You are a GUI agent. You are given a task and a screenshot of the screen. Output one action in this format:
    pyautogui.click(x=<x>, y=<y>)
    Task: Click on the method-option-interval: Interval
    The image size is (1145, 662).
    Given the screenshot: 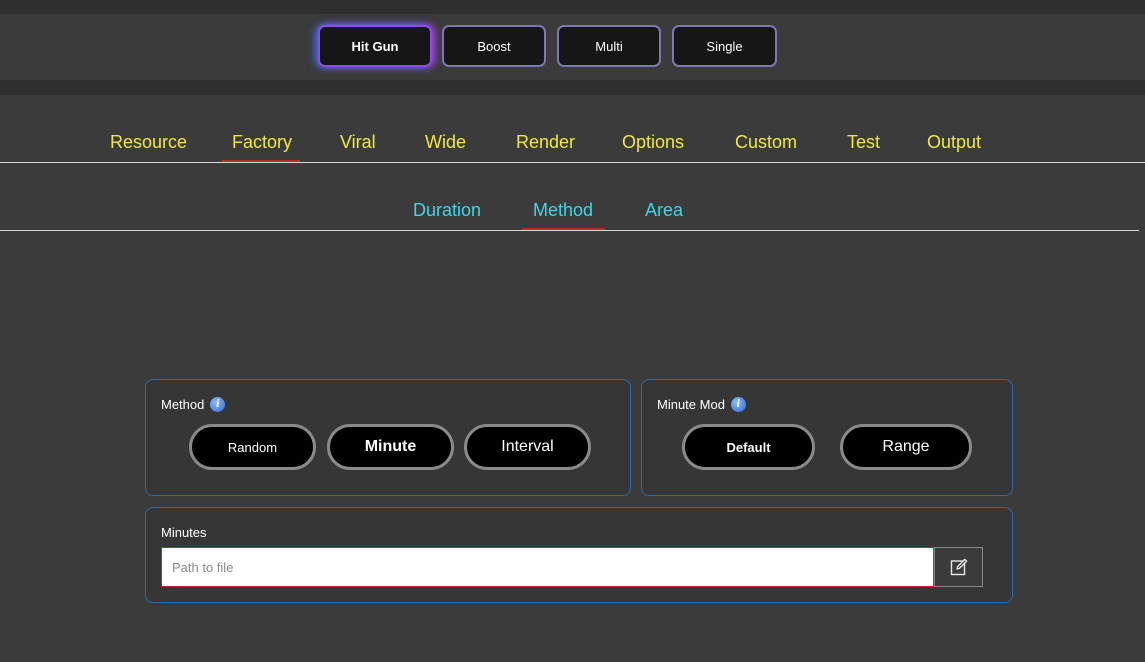 What is the action you would take?
    pyautogui.click(x=527, y=447)
    